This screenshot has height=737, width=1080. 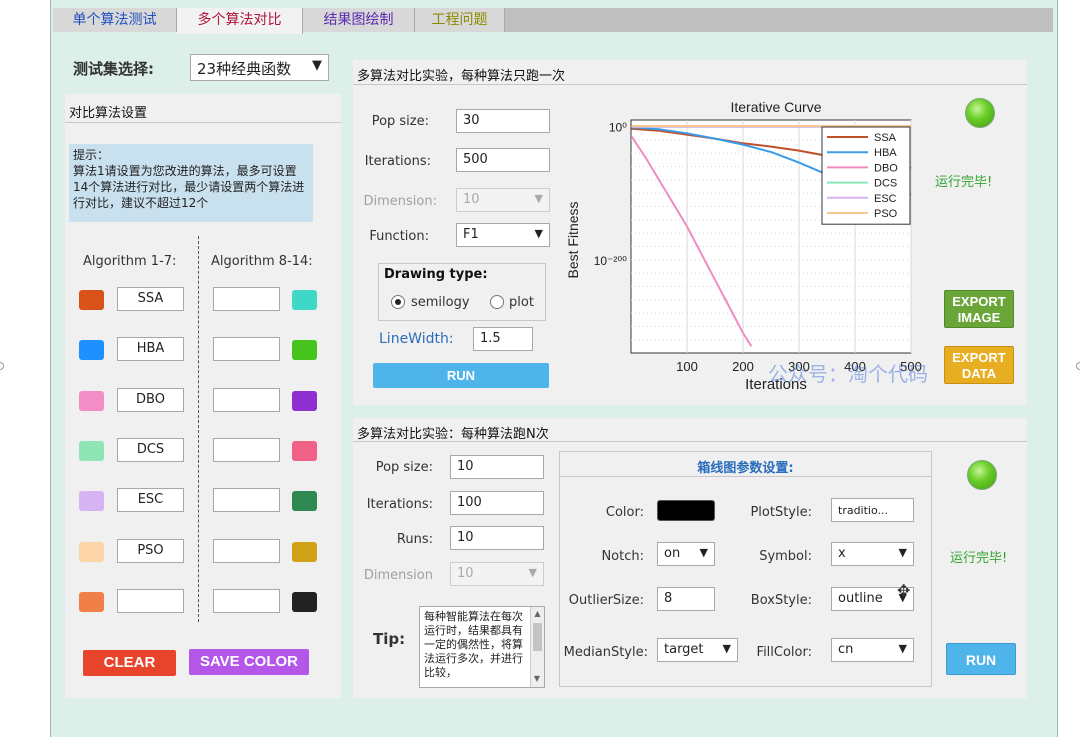 I want to click on linewidth-label: LineWidth:, so click(x=416, y=339).